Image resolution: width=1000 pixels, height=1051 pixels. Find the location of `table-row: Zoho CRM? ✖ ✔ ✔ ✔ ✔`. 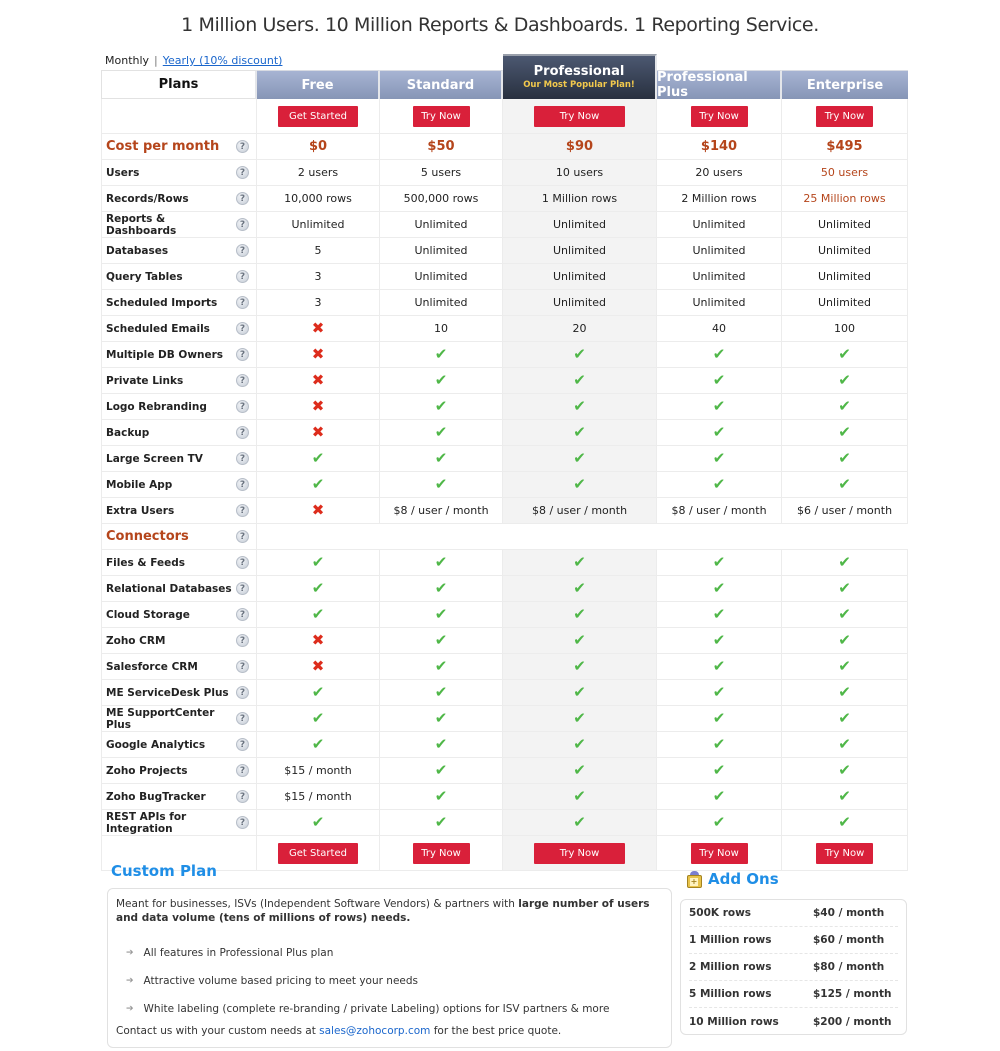

table-row: Zoho CRM? ✖ ✔ ✔ ✔ ✔ is located at coordinates (504, 641).